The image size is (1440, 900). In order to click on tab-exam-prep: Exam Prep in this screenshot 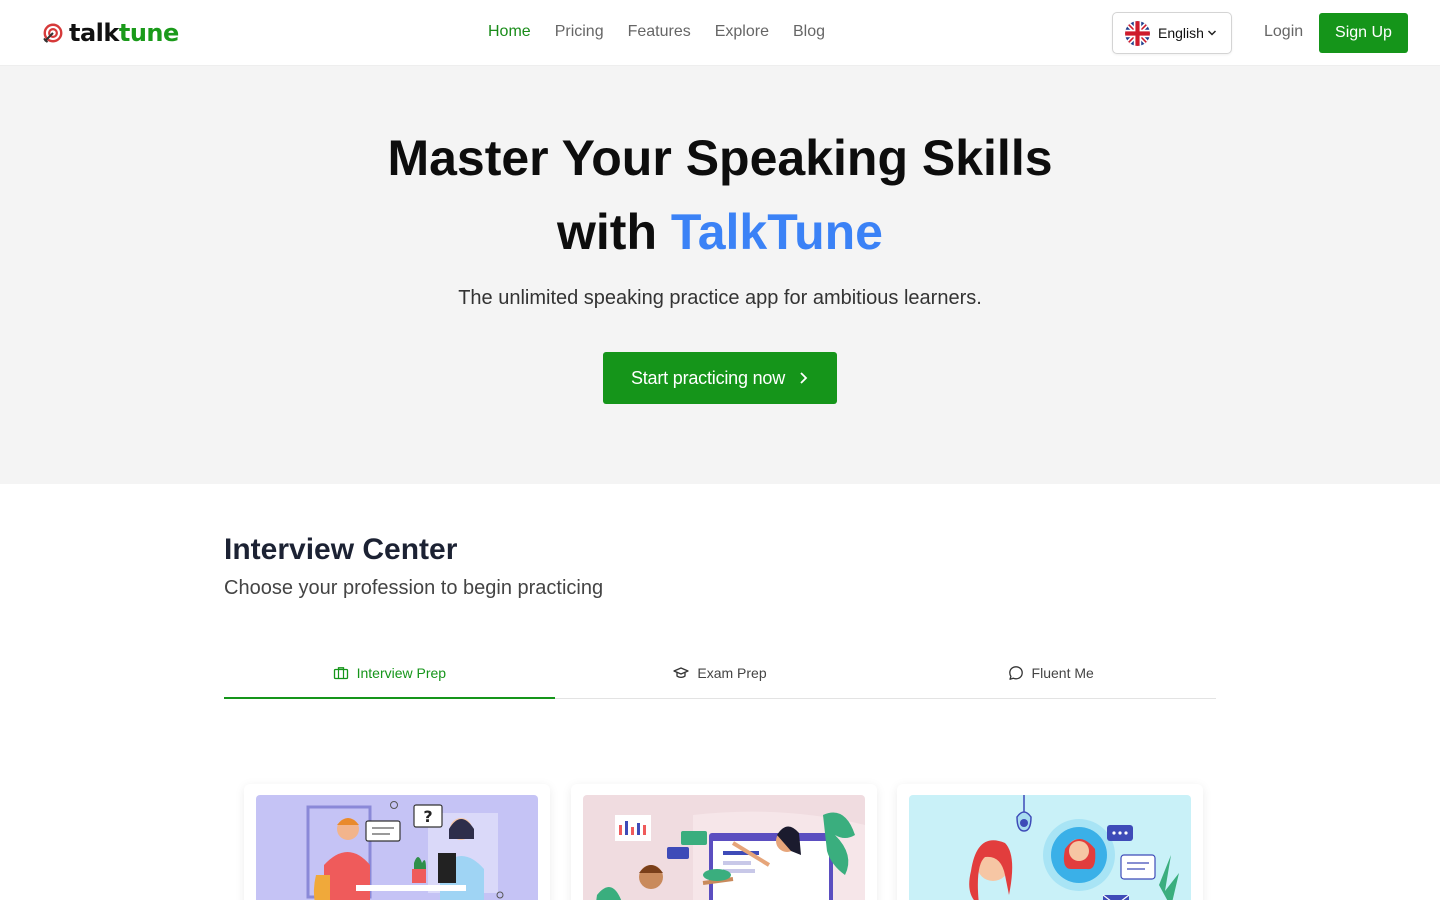, I will do `click(720, 673)`.